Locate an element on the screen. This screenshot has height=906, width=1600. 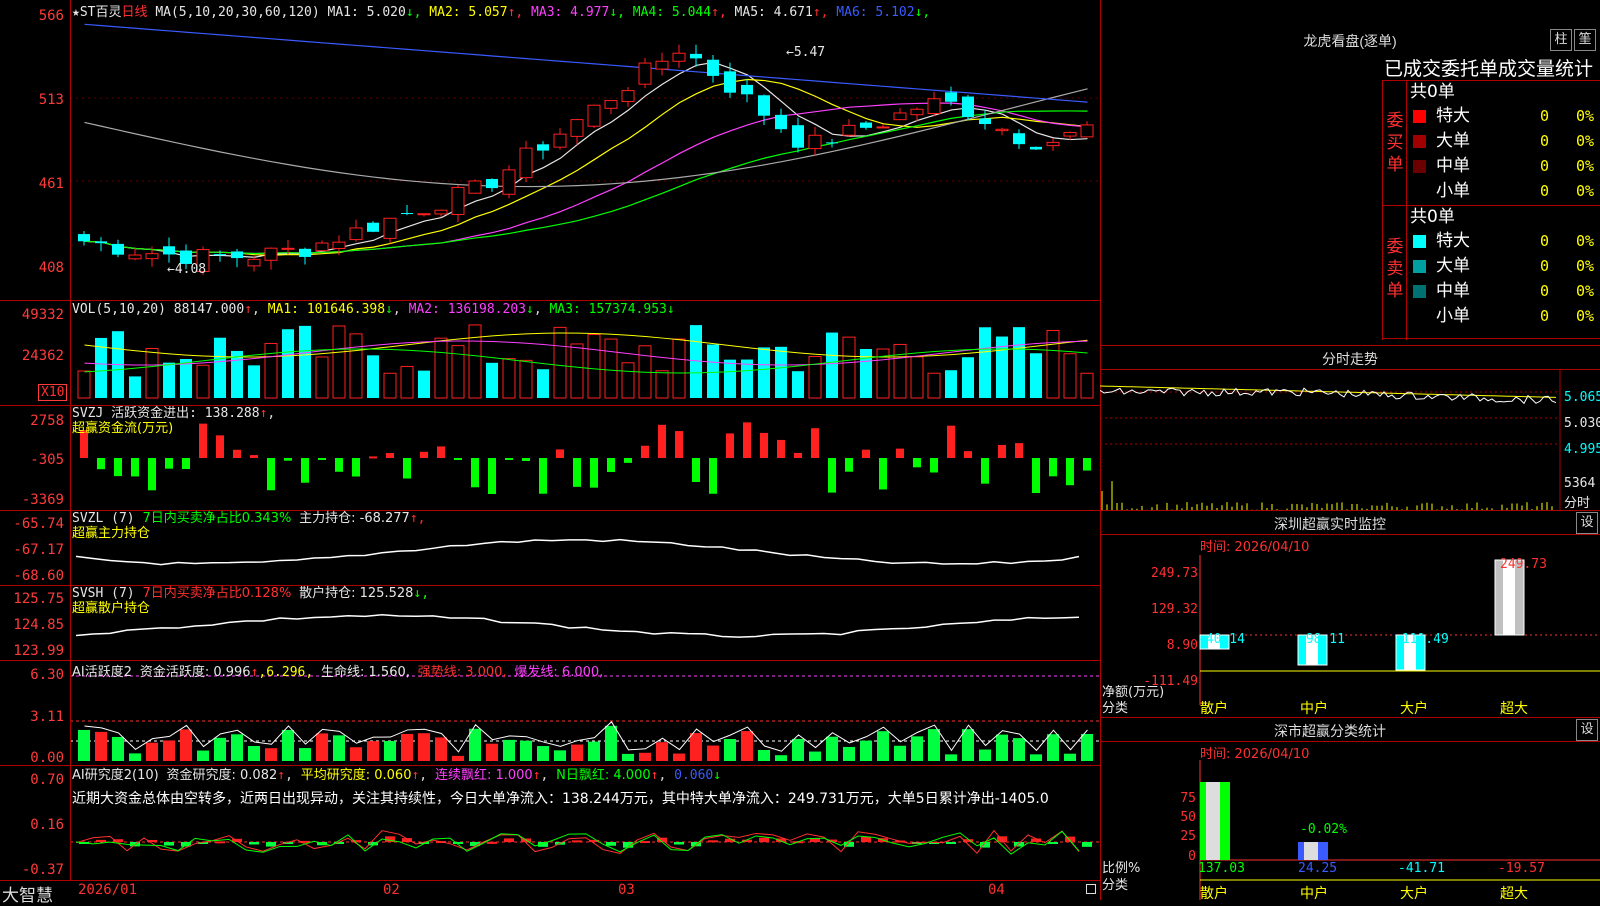
category-label: 大户 is located at coordinates (1414, 894).